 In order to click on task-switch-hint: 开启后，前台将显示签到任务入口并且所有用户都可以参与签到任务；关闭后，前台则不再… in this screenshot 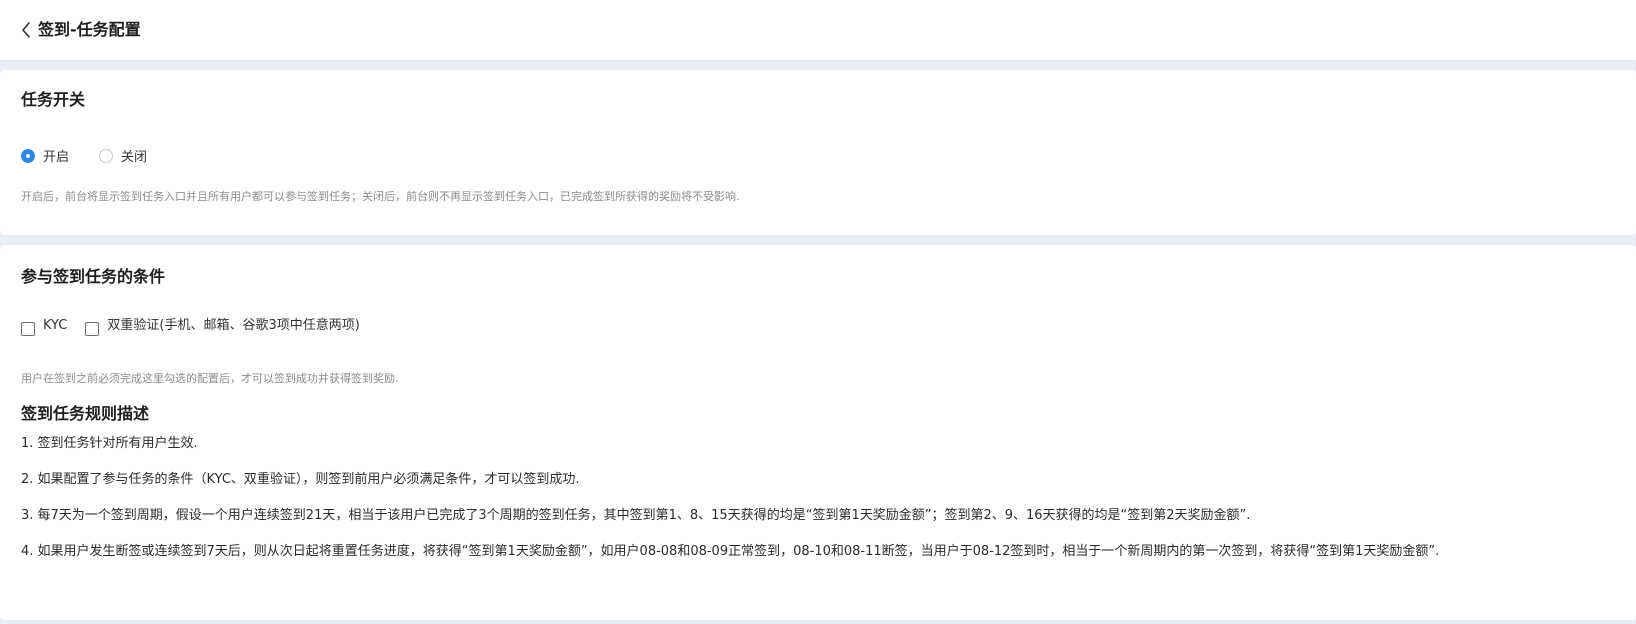, I will do `click(380, 196)`.